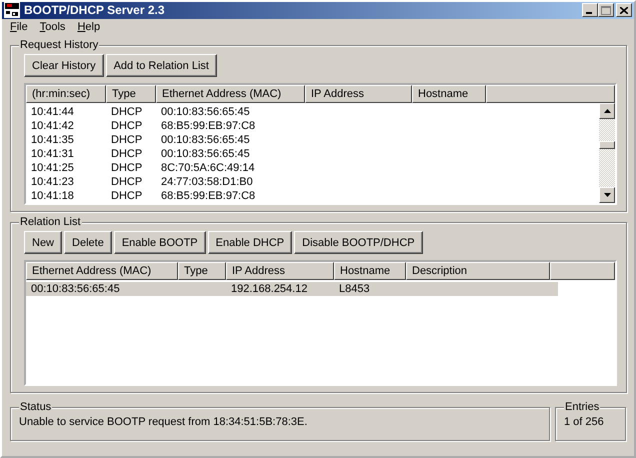  What do you see at coordinates (160, 242) in the screenshot?
I see `toolbar-button: Enable BOOTP` at bounding box center [160, 242].